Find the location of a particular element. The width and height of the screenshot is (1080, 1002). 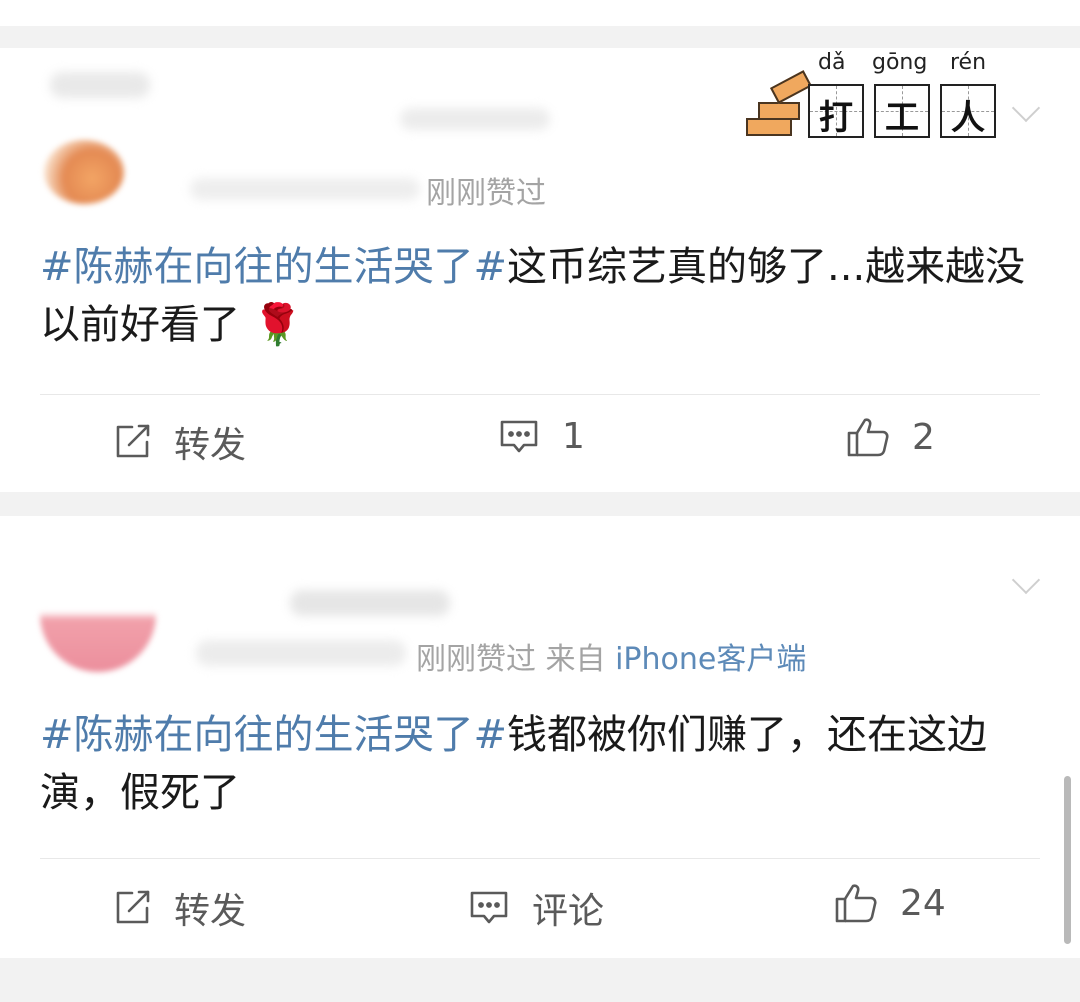

badge-char-box: 人 is located at coordinates (968, 111).